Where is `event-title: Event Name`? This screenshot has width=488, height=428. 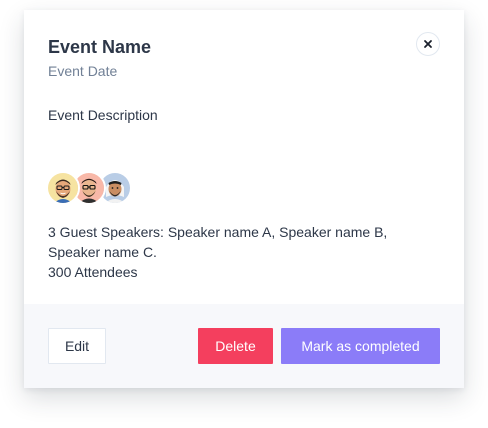 event-title: Event Name is located at coordinates (100, 47).